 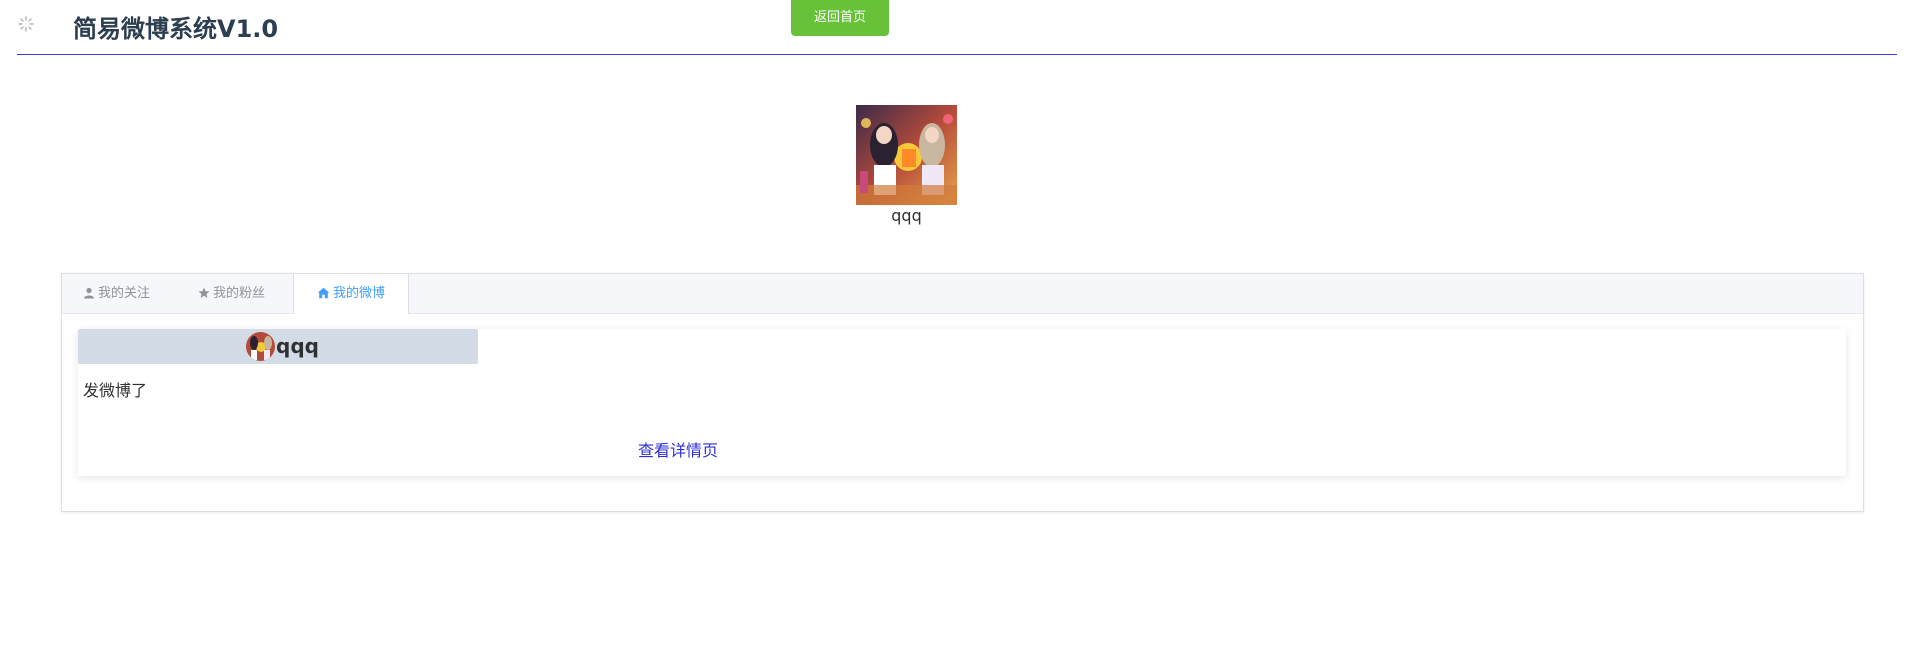 I want to click on user-profile: qqq, so click(x=906, y=165).